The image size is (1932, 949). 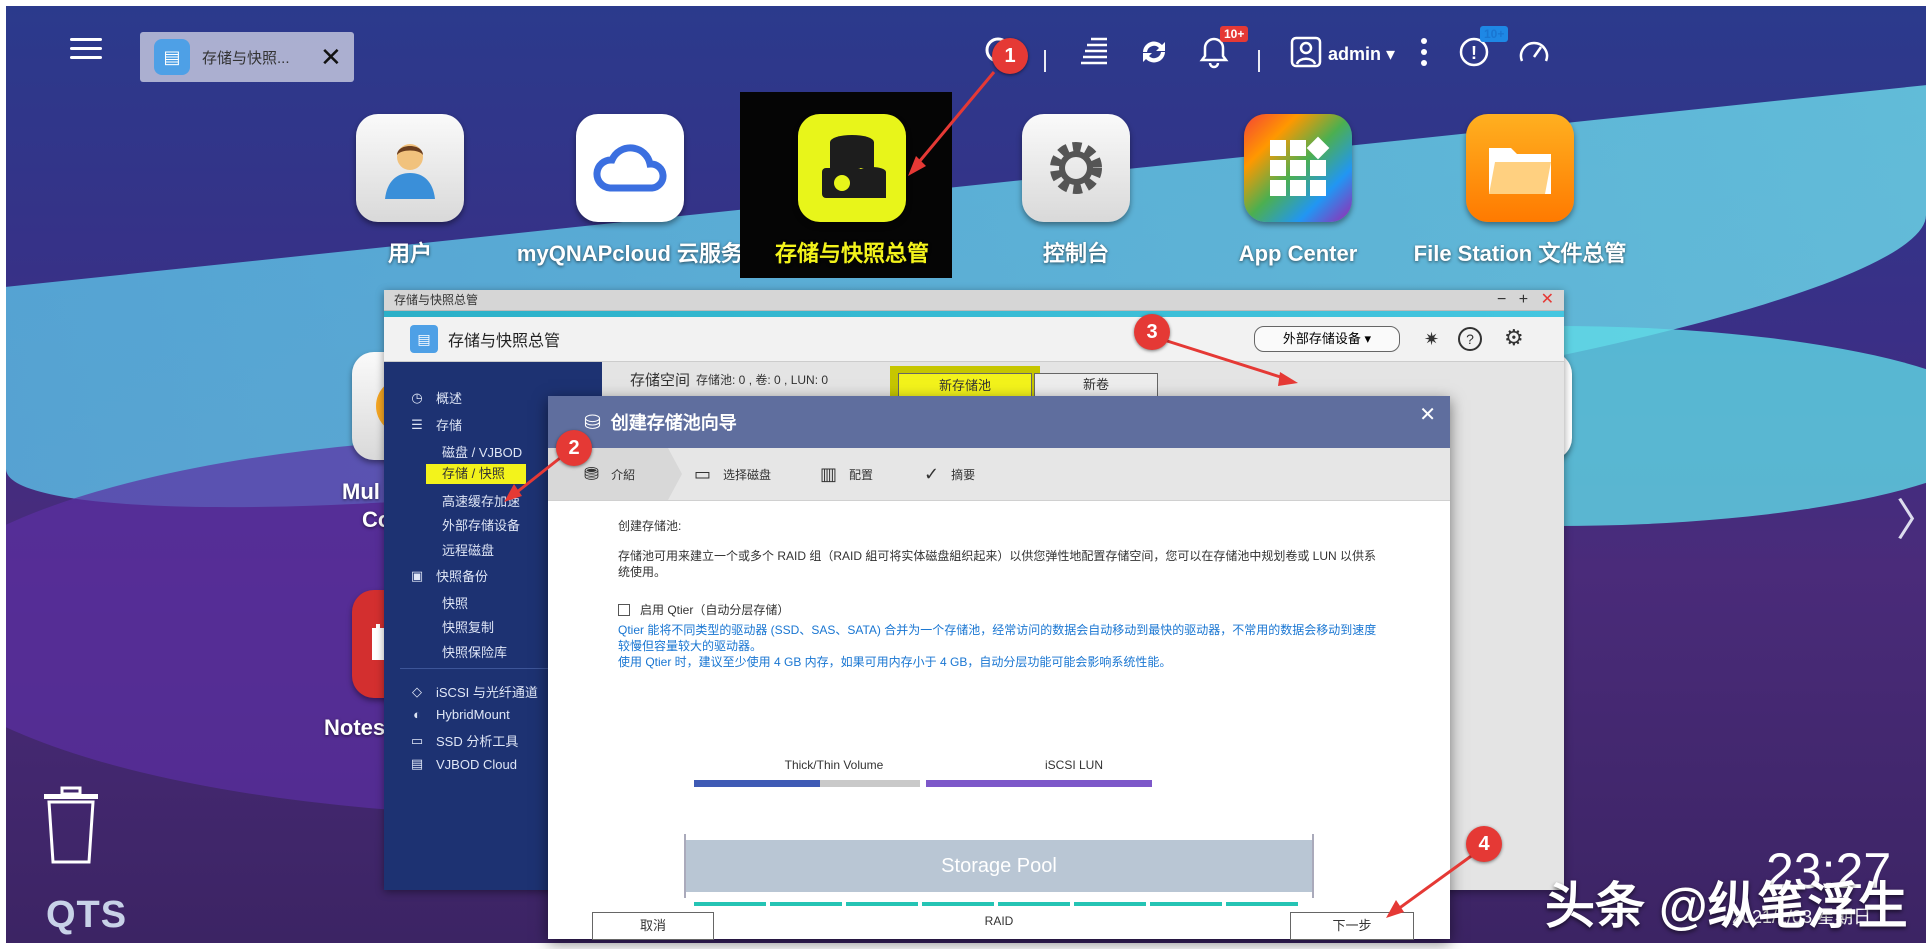 I want to click on step-marker-4: 4, so click(x=1484, y=844).